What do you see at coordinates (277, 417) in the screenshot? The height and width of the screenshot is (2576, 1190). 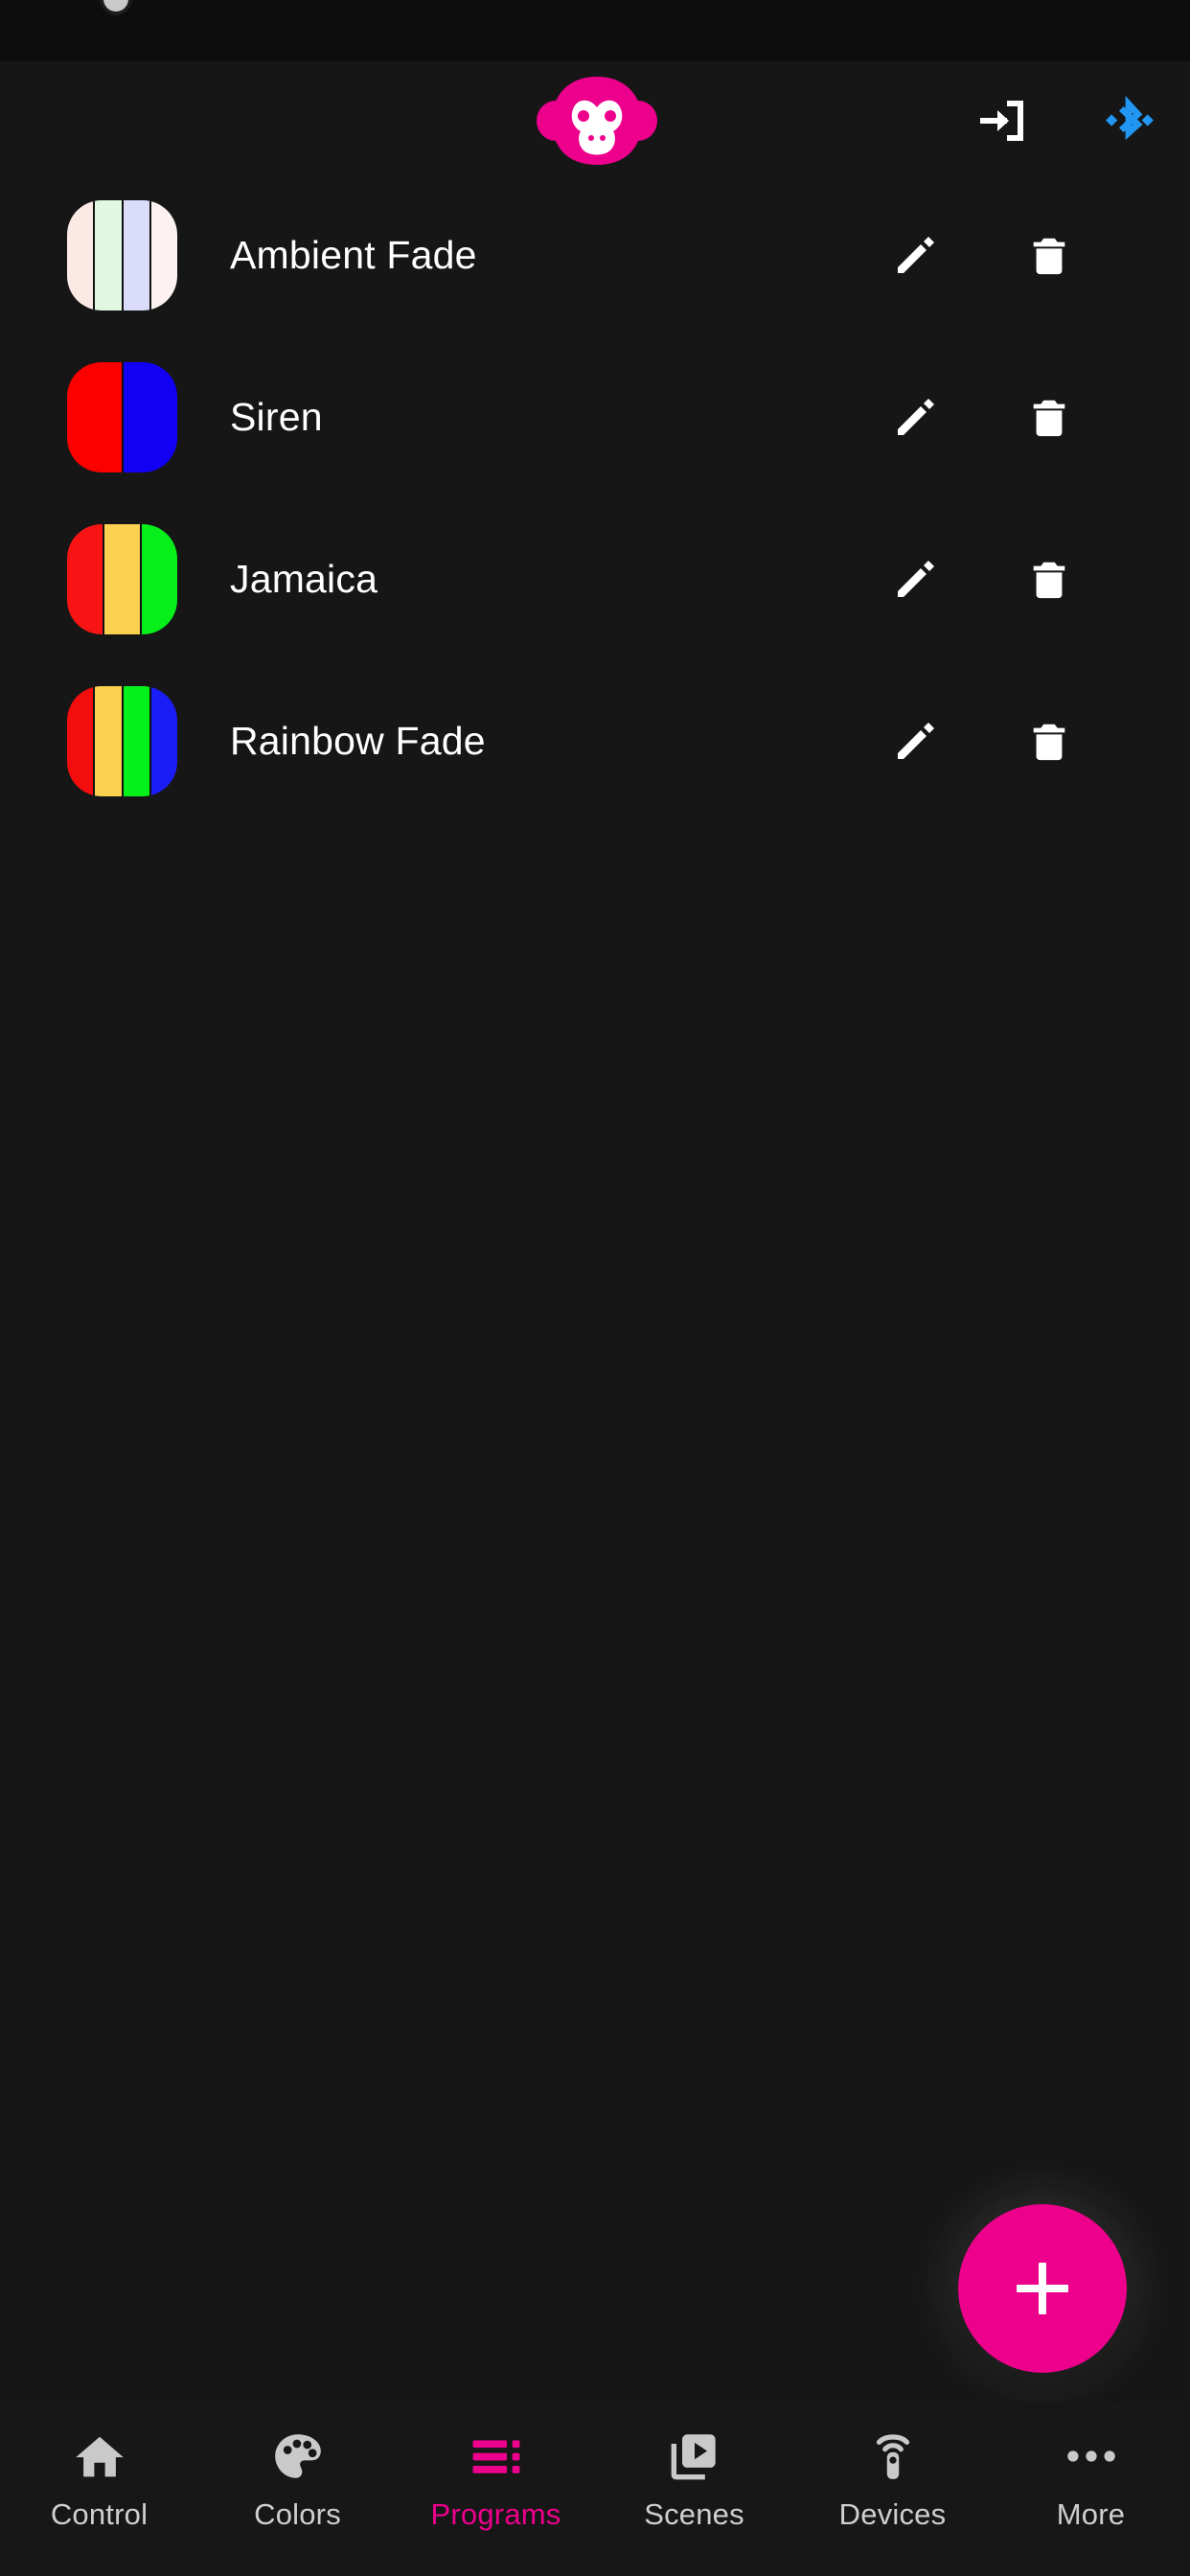 I see `program-name: Siren` at bounding box center [277, 417].